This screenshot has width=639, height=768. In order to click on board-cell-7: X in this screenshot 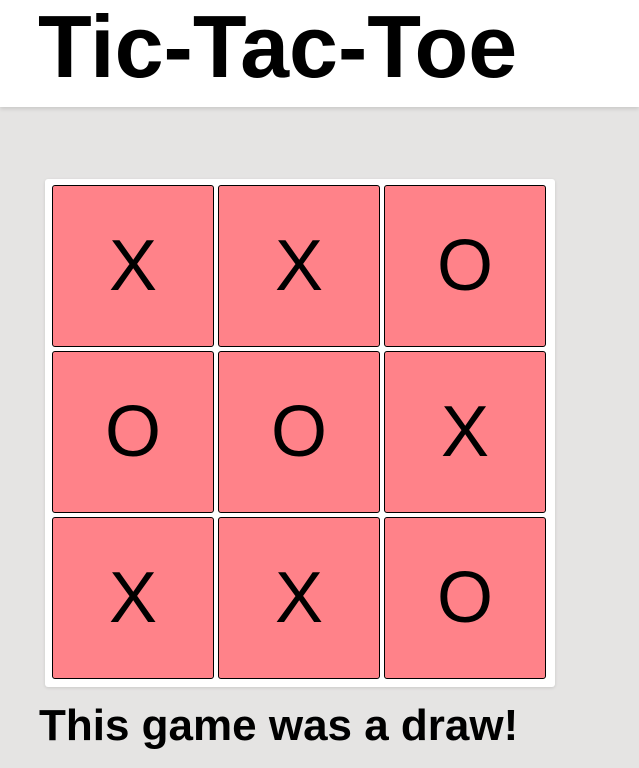, I will do `click(299, 598)`.